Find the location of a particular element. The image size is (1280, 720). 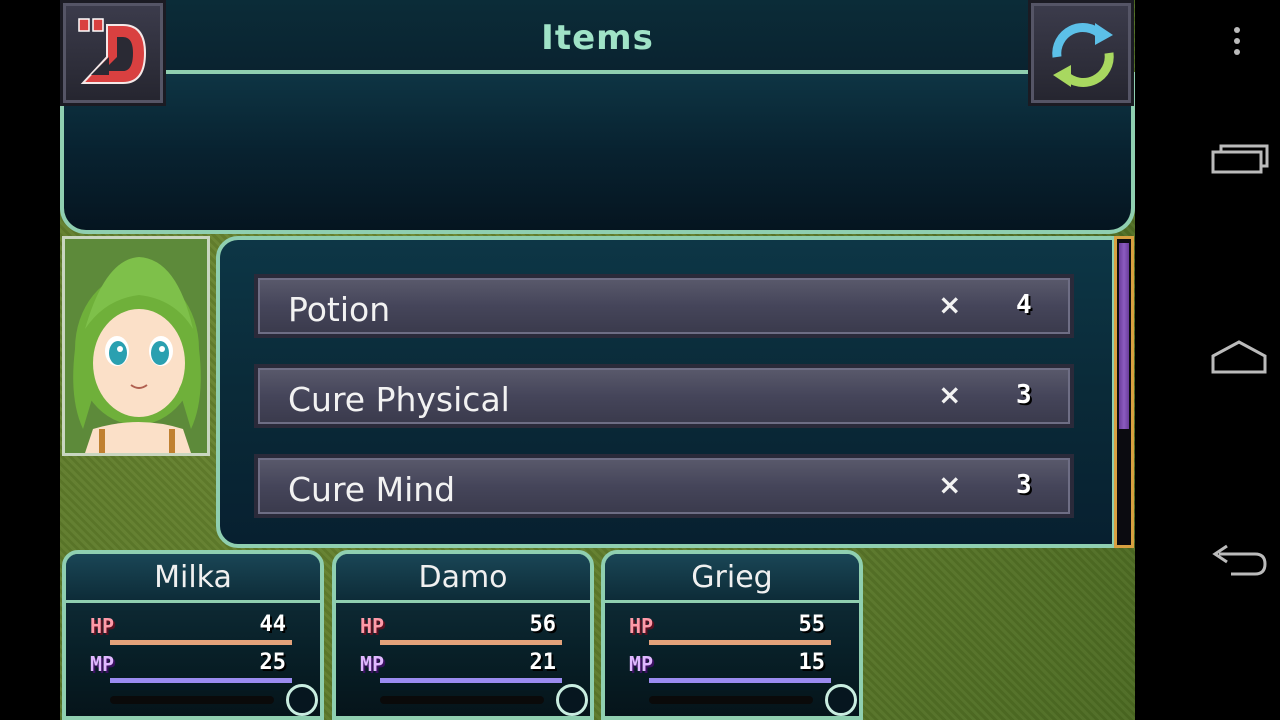

overflow-menu-button is located at coordinates (1207, 42).